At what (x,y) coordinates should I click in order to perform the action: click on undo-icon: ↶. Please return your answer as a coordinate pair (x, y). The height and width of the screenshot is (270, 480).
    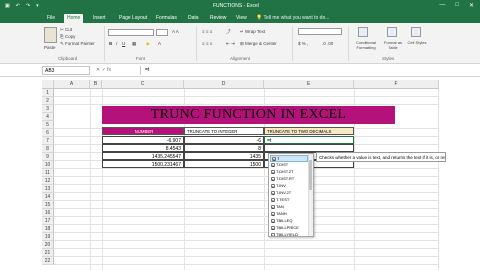
    Looking at the image, I should click on (18, 6).